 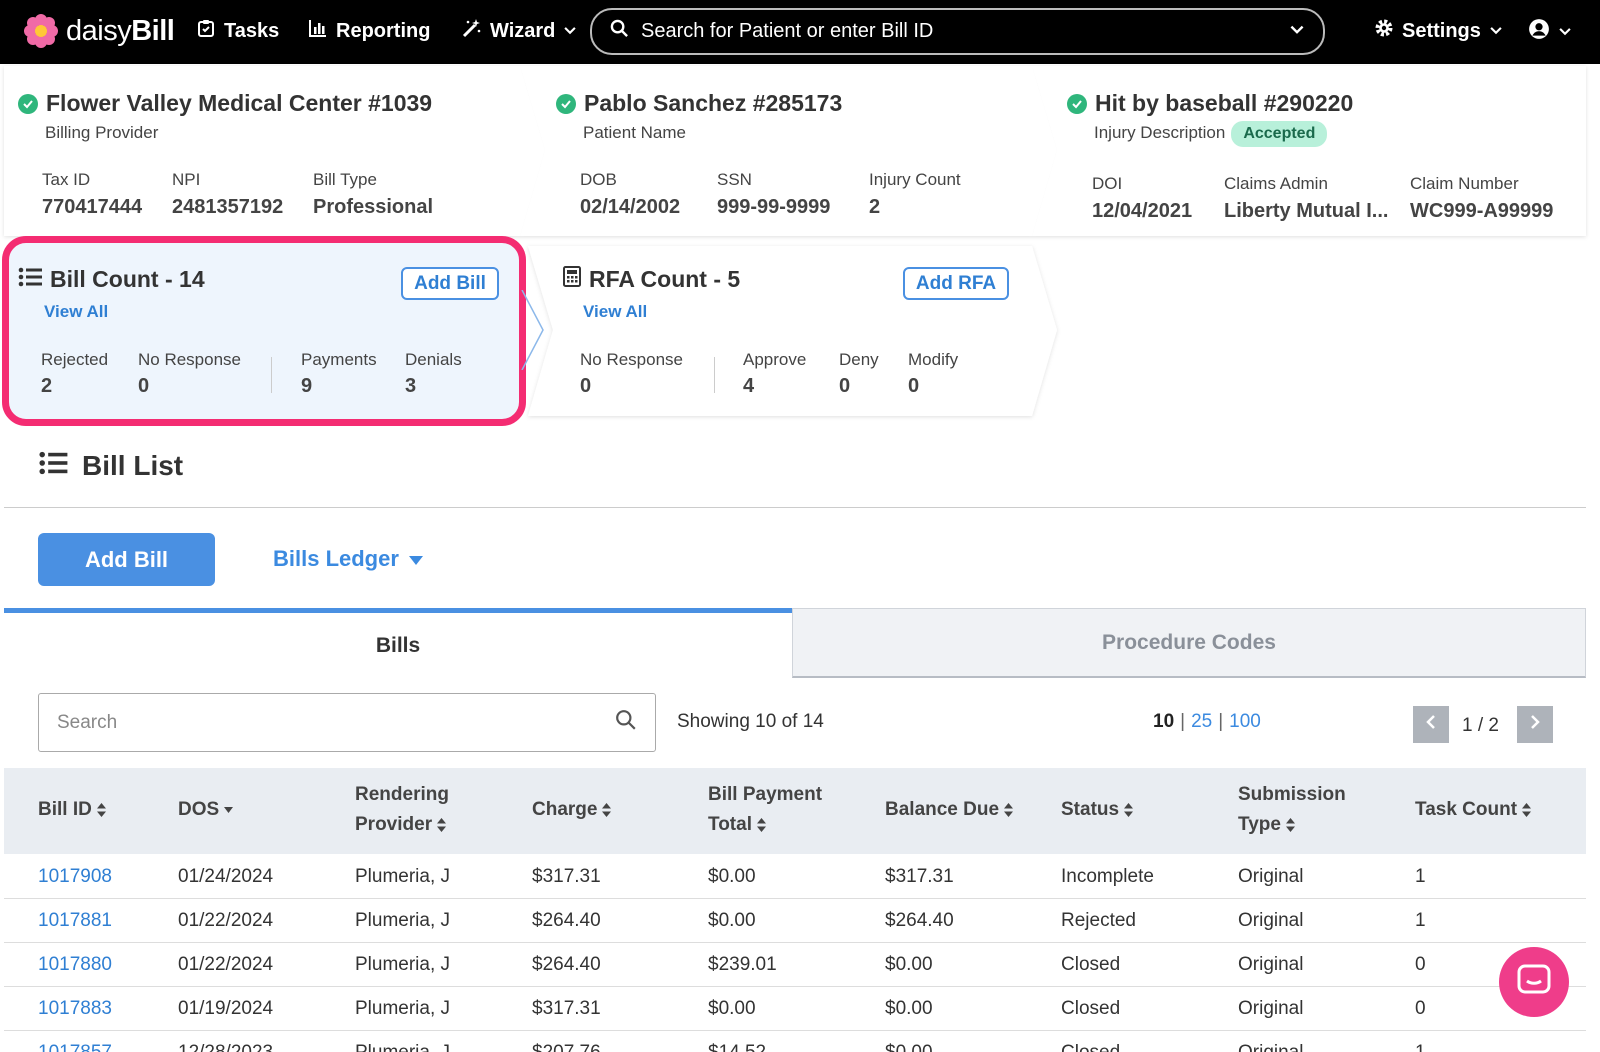 What do you see at coordinates (1420, 964) in the screenshot?
I see `table-cell: 0` at bounding box center [1420, 964].